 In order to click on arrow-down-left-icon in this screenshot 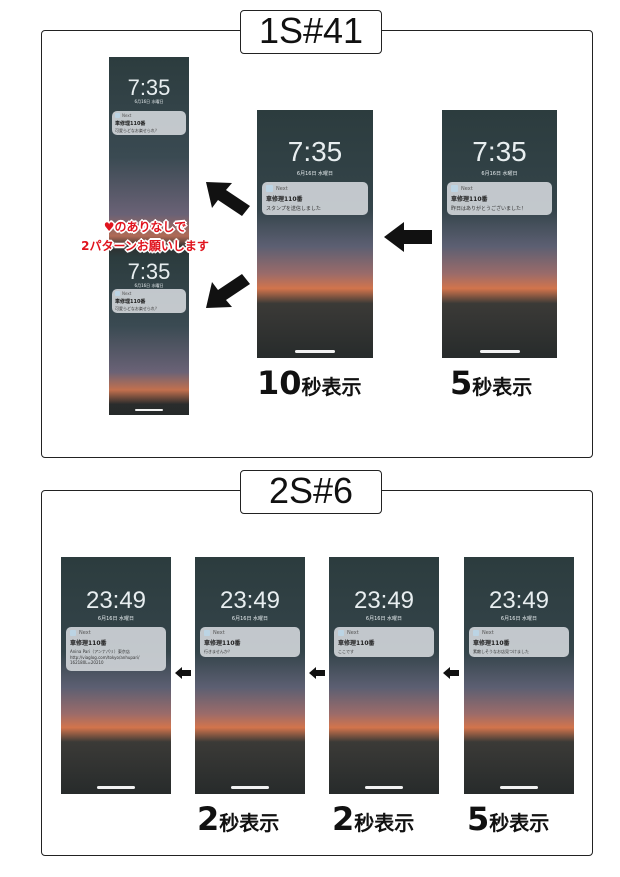, I will do `click(228, 291)`.